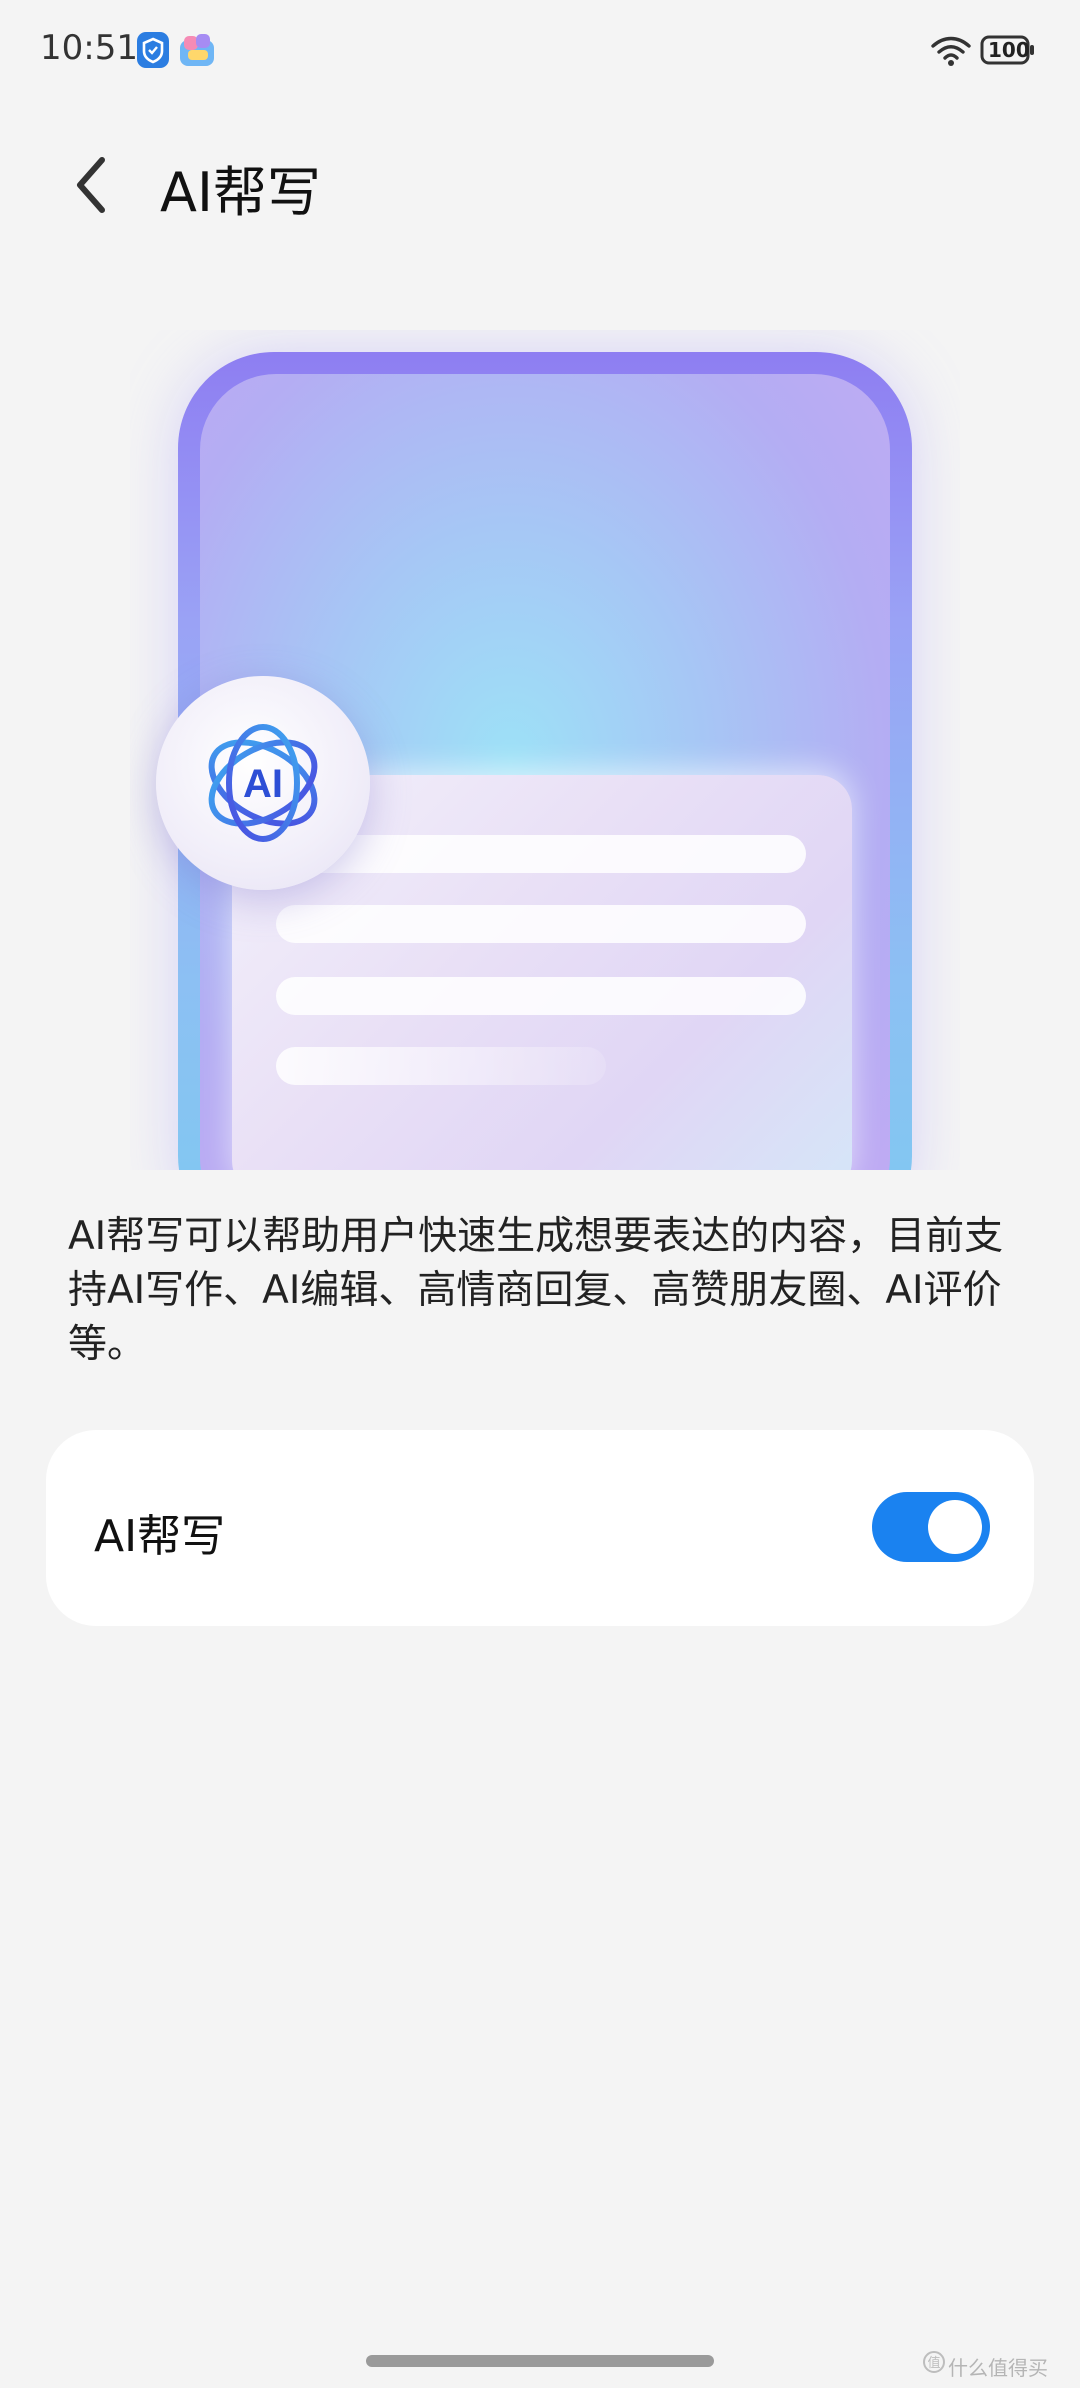 Image resolution: width=1080 pixels, height=2388 pixels. What do you see at coordinates (89, 48) in the screenshot?
I see `status-time: 10:51` at bounding box center [89, 48].